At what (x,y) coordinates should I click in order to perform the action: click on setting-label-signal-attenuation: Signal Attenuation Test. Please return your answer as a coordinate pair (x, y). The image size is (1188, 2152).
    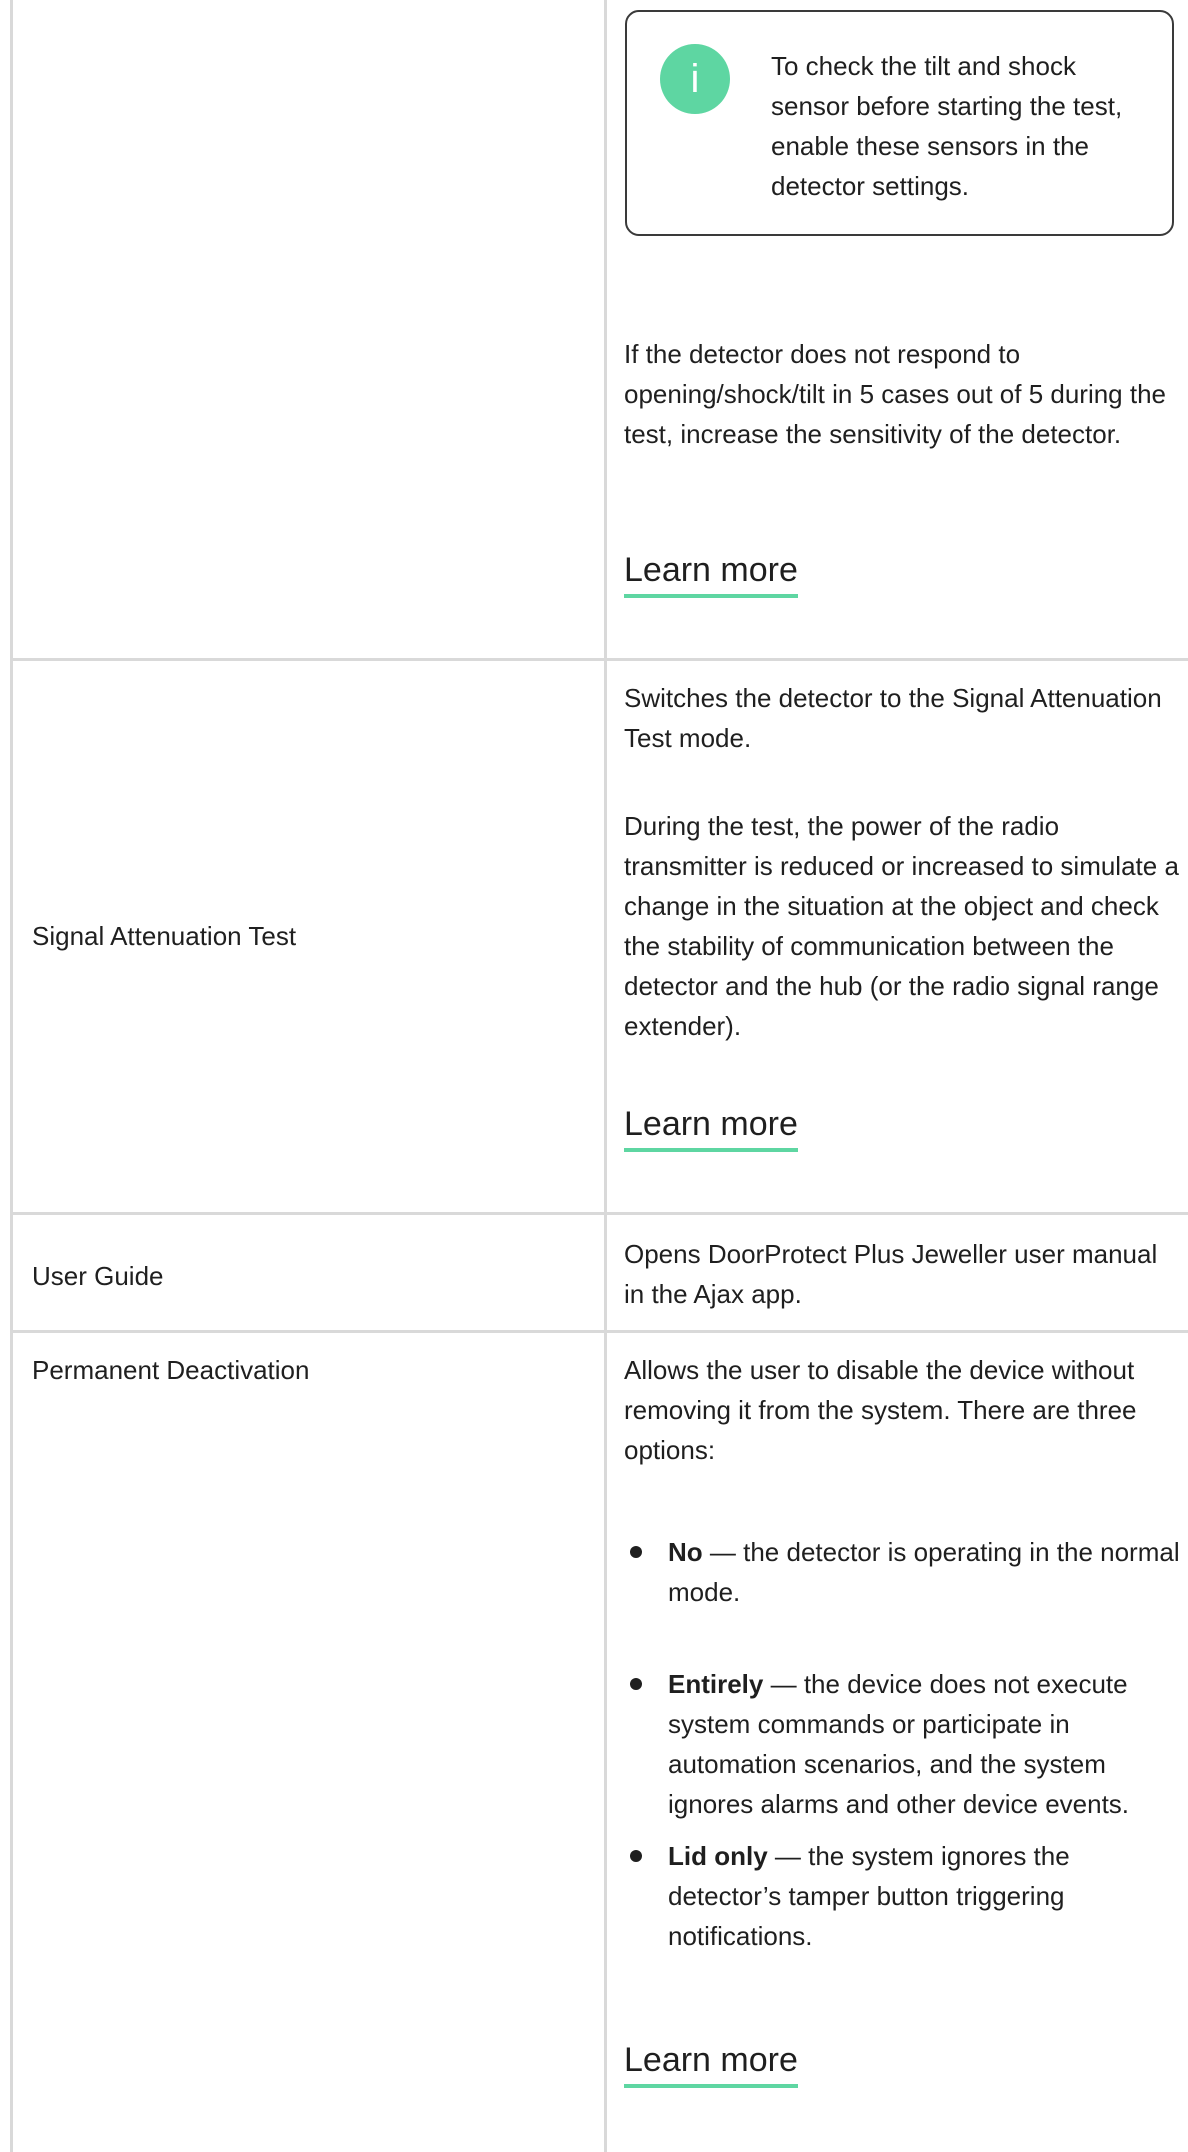
    Looking at the image, I should click on (164, 936).